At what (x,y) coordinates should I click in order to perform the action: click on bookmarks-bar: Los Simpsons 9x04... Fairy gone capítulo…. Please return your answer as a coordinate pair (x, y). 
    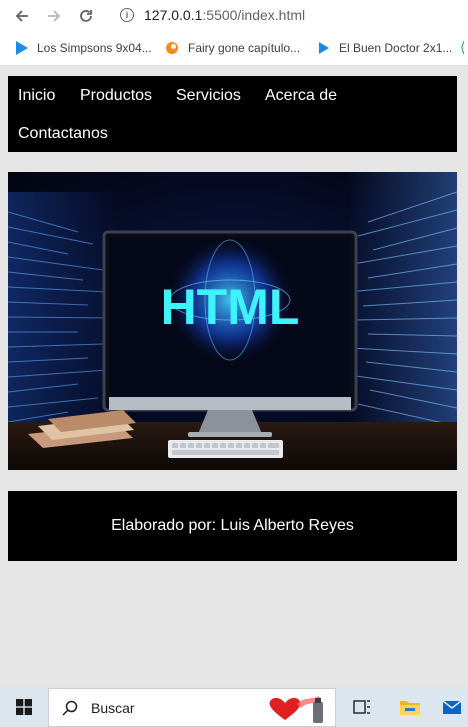
    Looking at the image, I should click on (234, 48).